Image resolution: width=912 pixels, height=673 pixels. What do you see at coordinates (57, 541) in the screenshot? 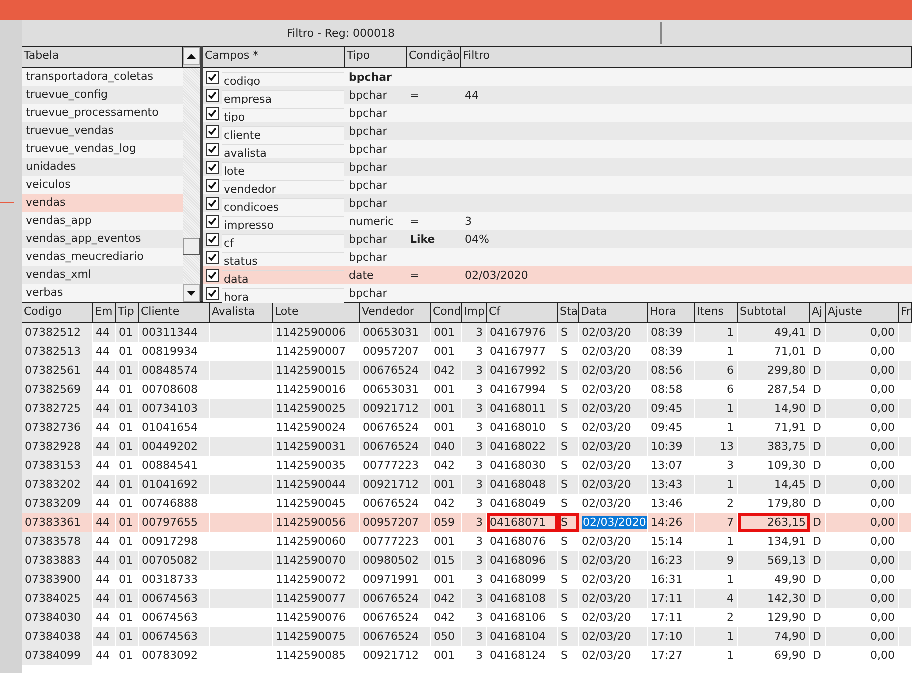
I see `table-cell: 07383578` at bounding box center [57, 541].